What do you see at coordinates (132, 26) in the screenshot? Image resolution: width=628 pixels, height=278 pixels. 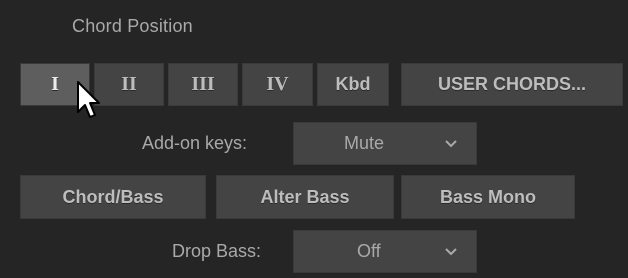 I see `chord-position-title: Chord Position` at bounding box center [132, 26].